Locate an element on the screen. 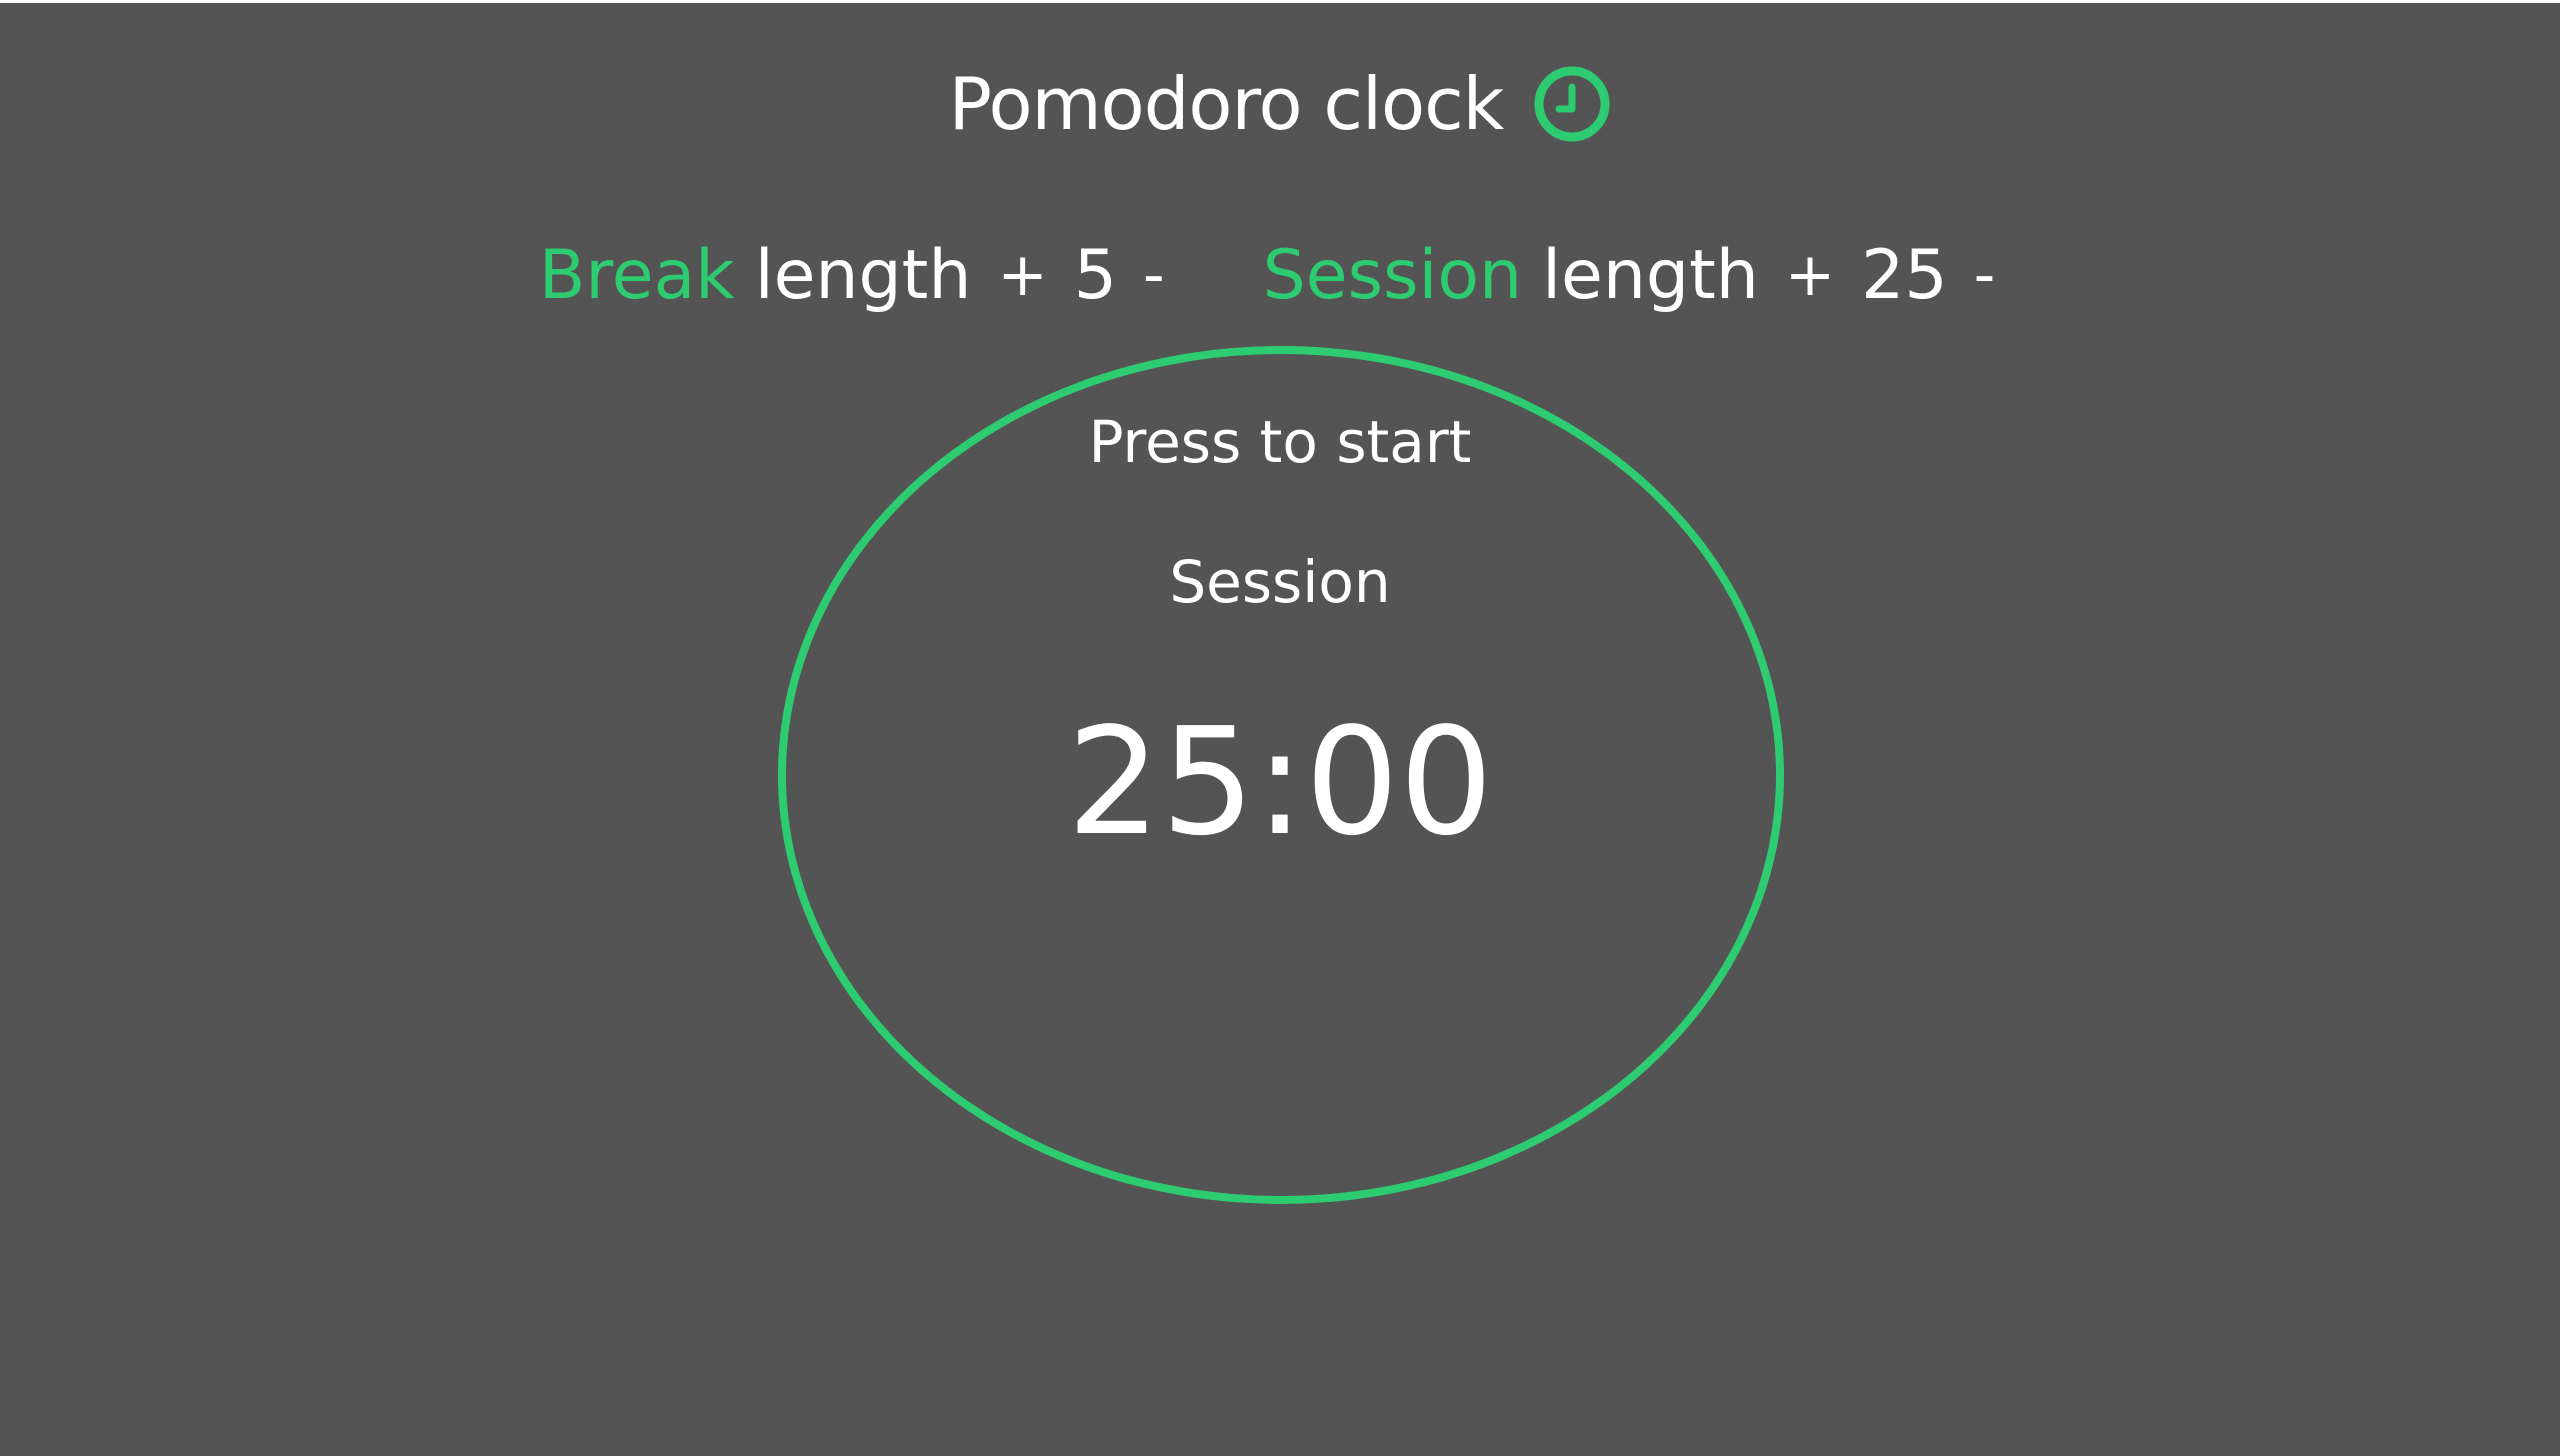  break-label: length is located at coordinates (863, 275).